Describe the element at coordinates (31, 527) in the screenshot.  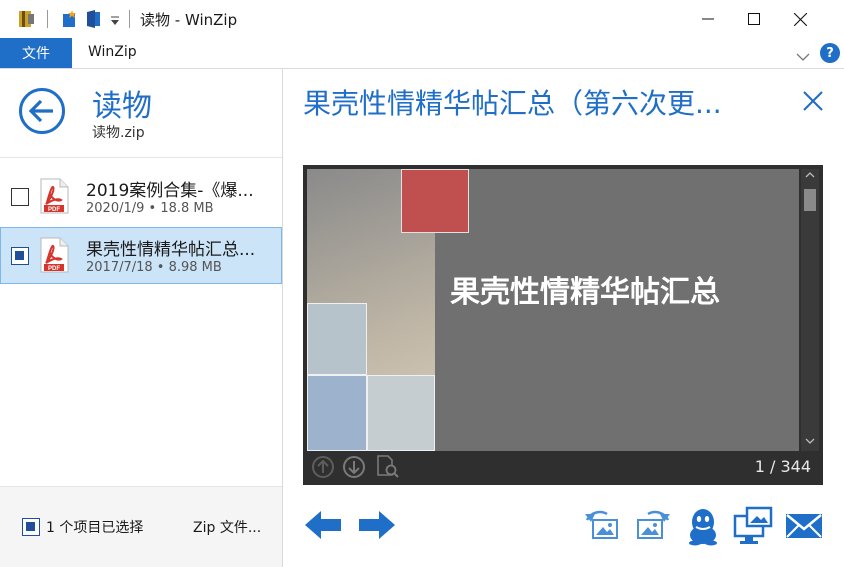
I see `select-all-checkbox` at that location.